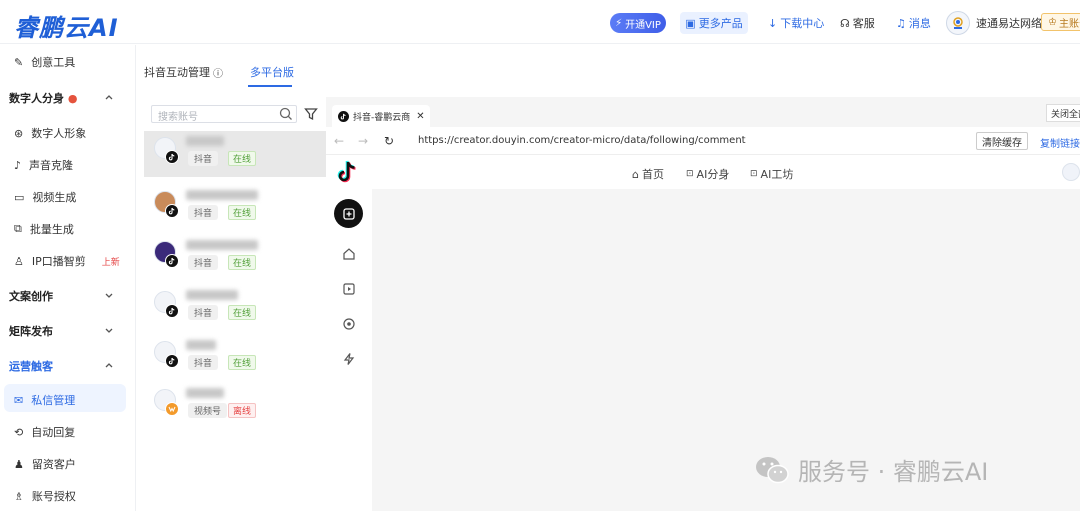 The image size is (1080, 511). What do you see at coordinates (363, 141) in the screenshot?
I see `forward-arrow-icon: →` at bounding box center [363, 141].